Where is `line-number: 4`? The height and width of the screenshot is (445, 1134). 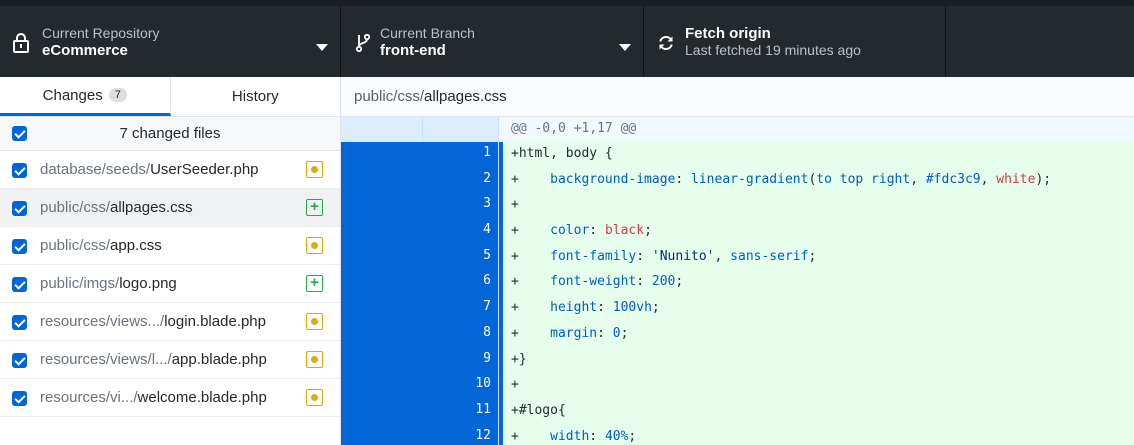 line-number: 4 is located at coordinates (487, 230).